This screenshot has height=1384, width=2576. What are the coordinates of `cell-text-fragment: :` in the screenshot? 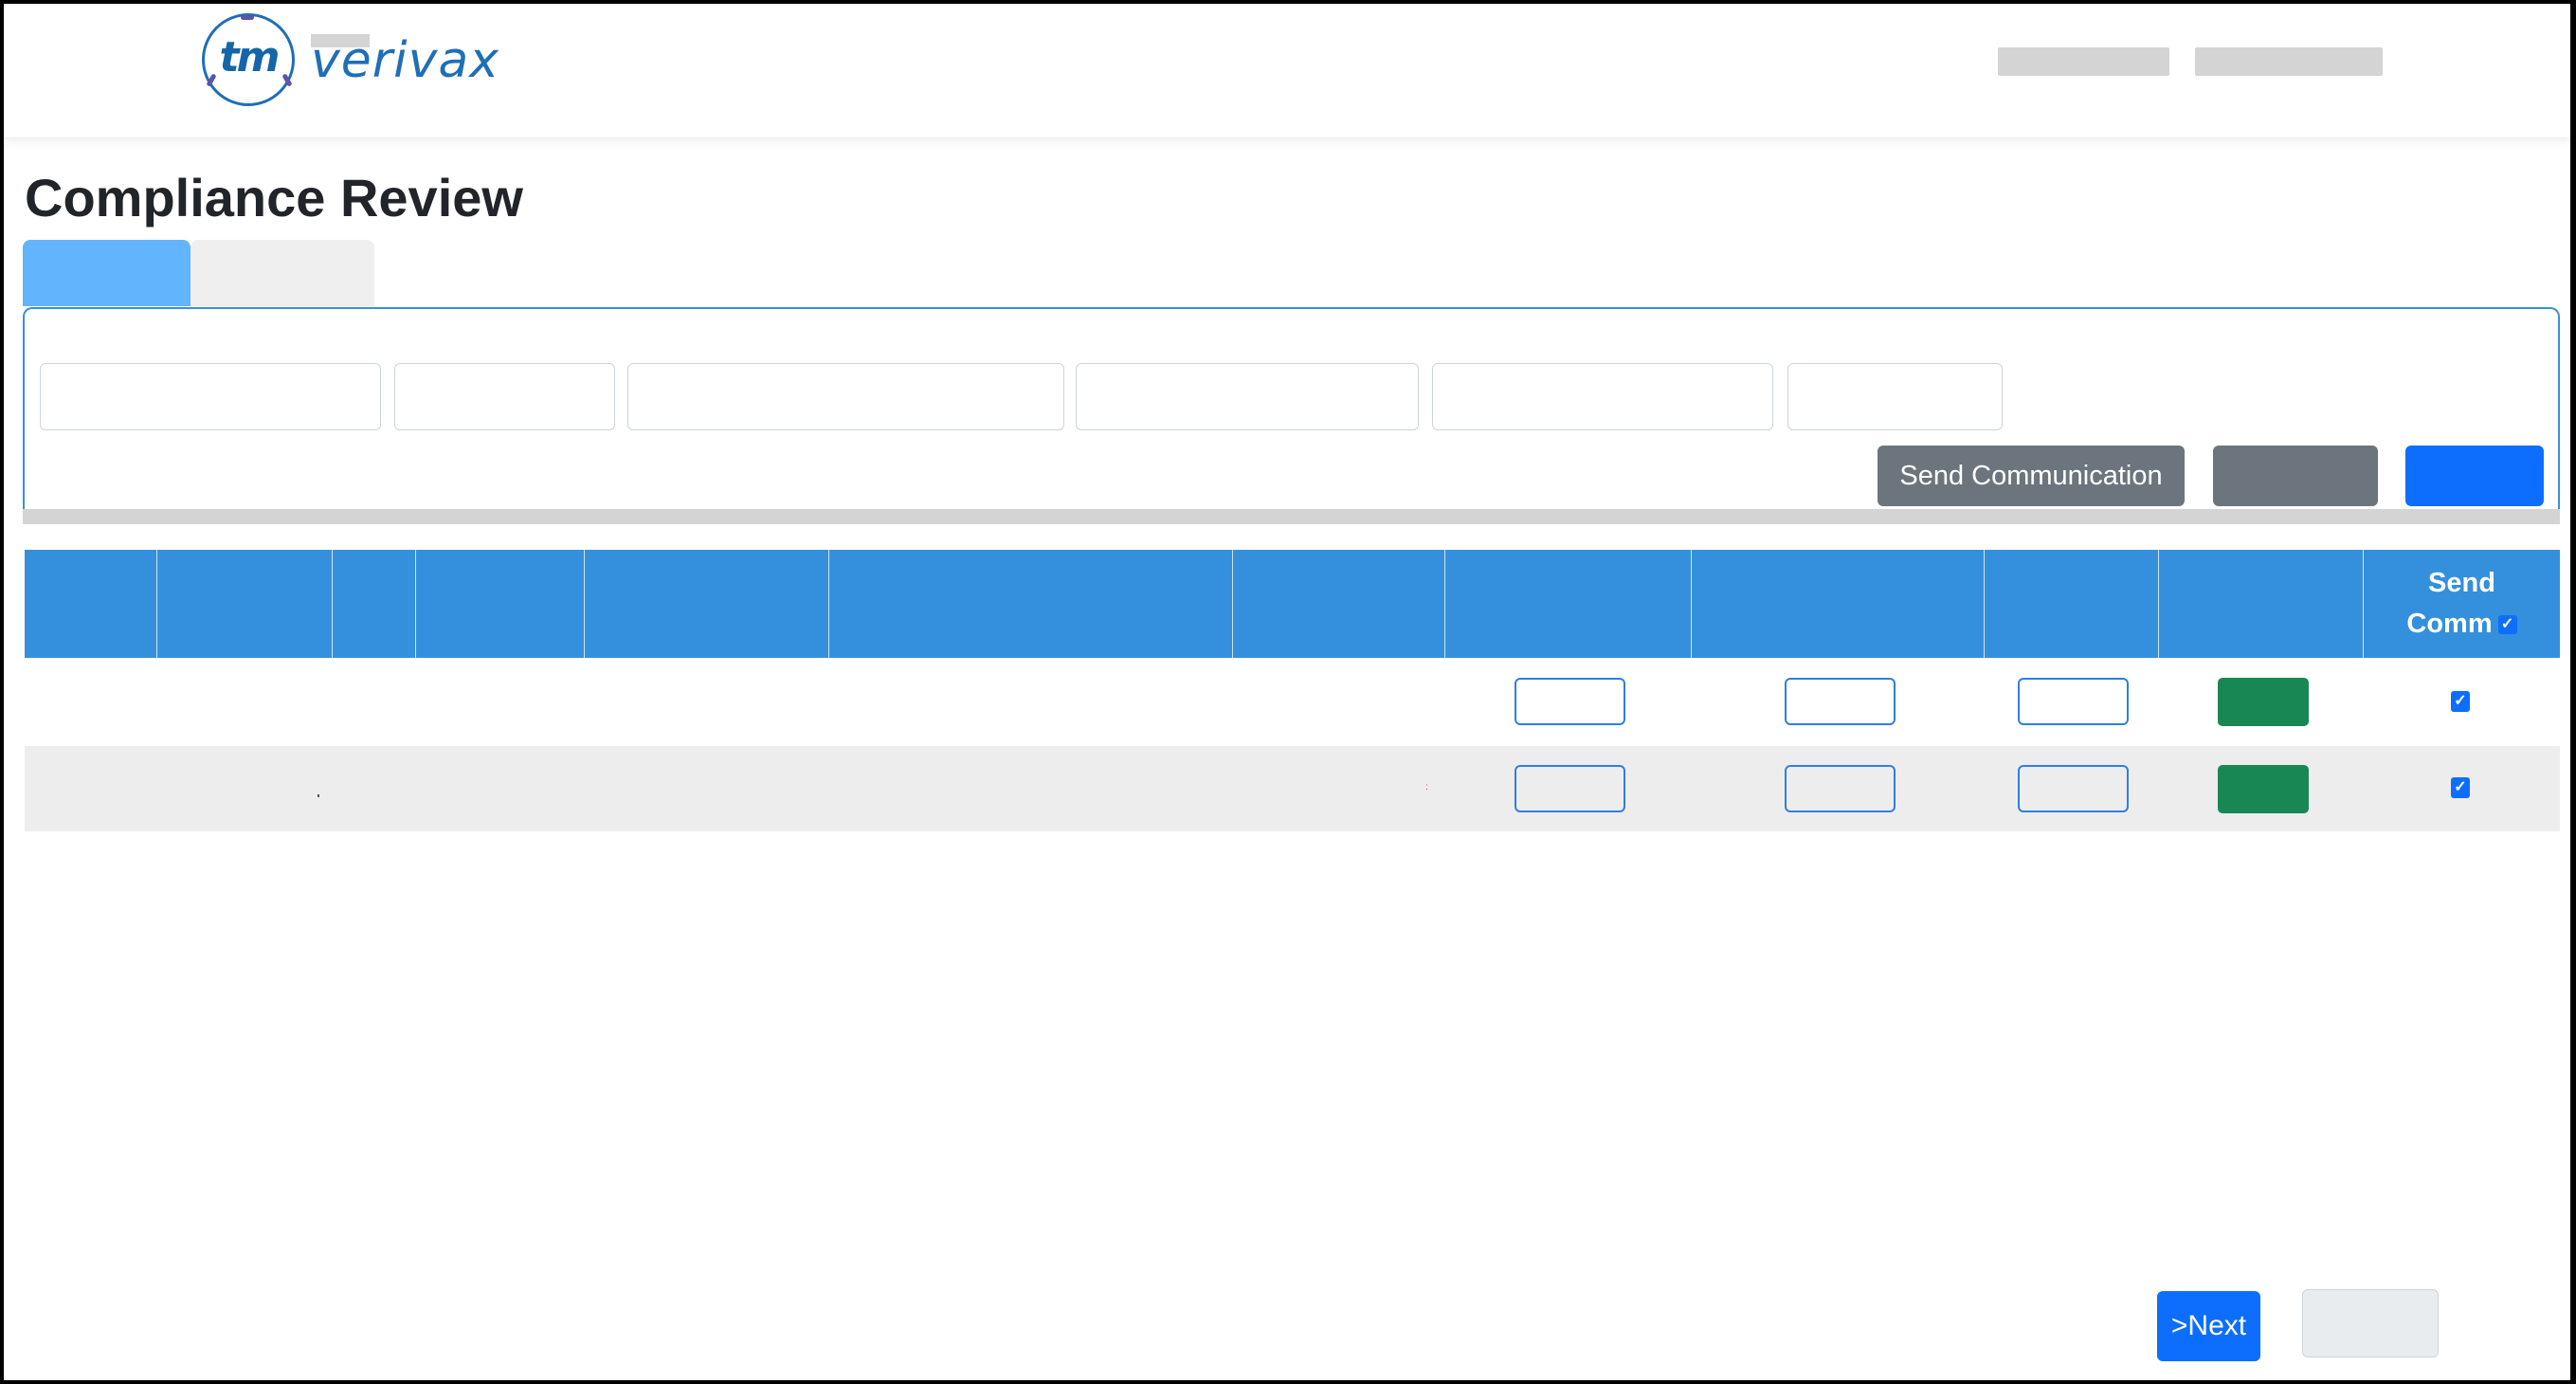 It's located at (1426, 787).